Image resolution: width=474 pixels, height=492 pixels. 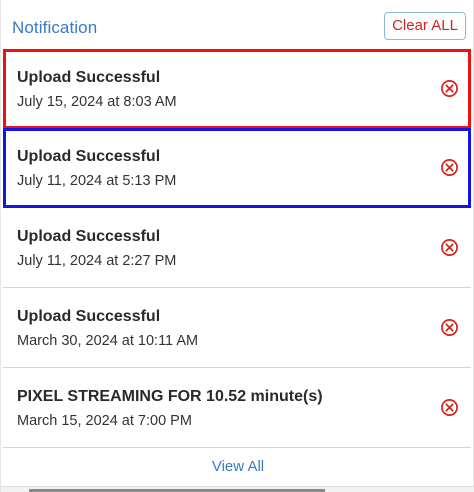 What do you see at coordinates (97, 261) in the screenshot?
I see `notification-item-date: July 11, 2024 at 2:27 PM` at bounding box center [97, 261].